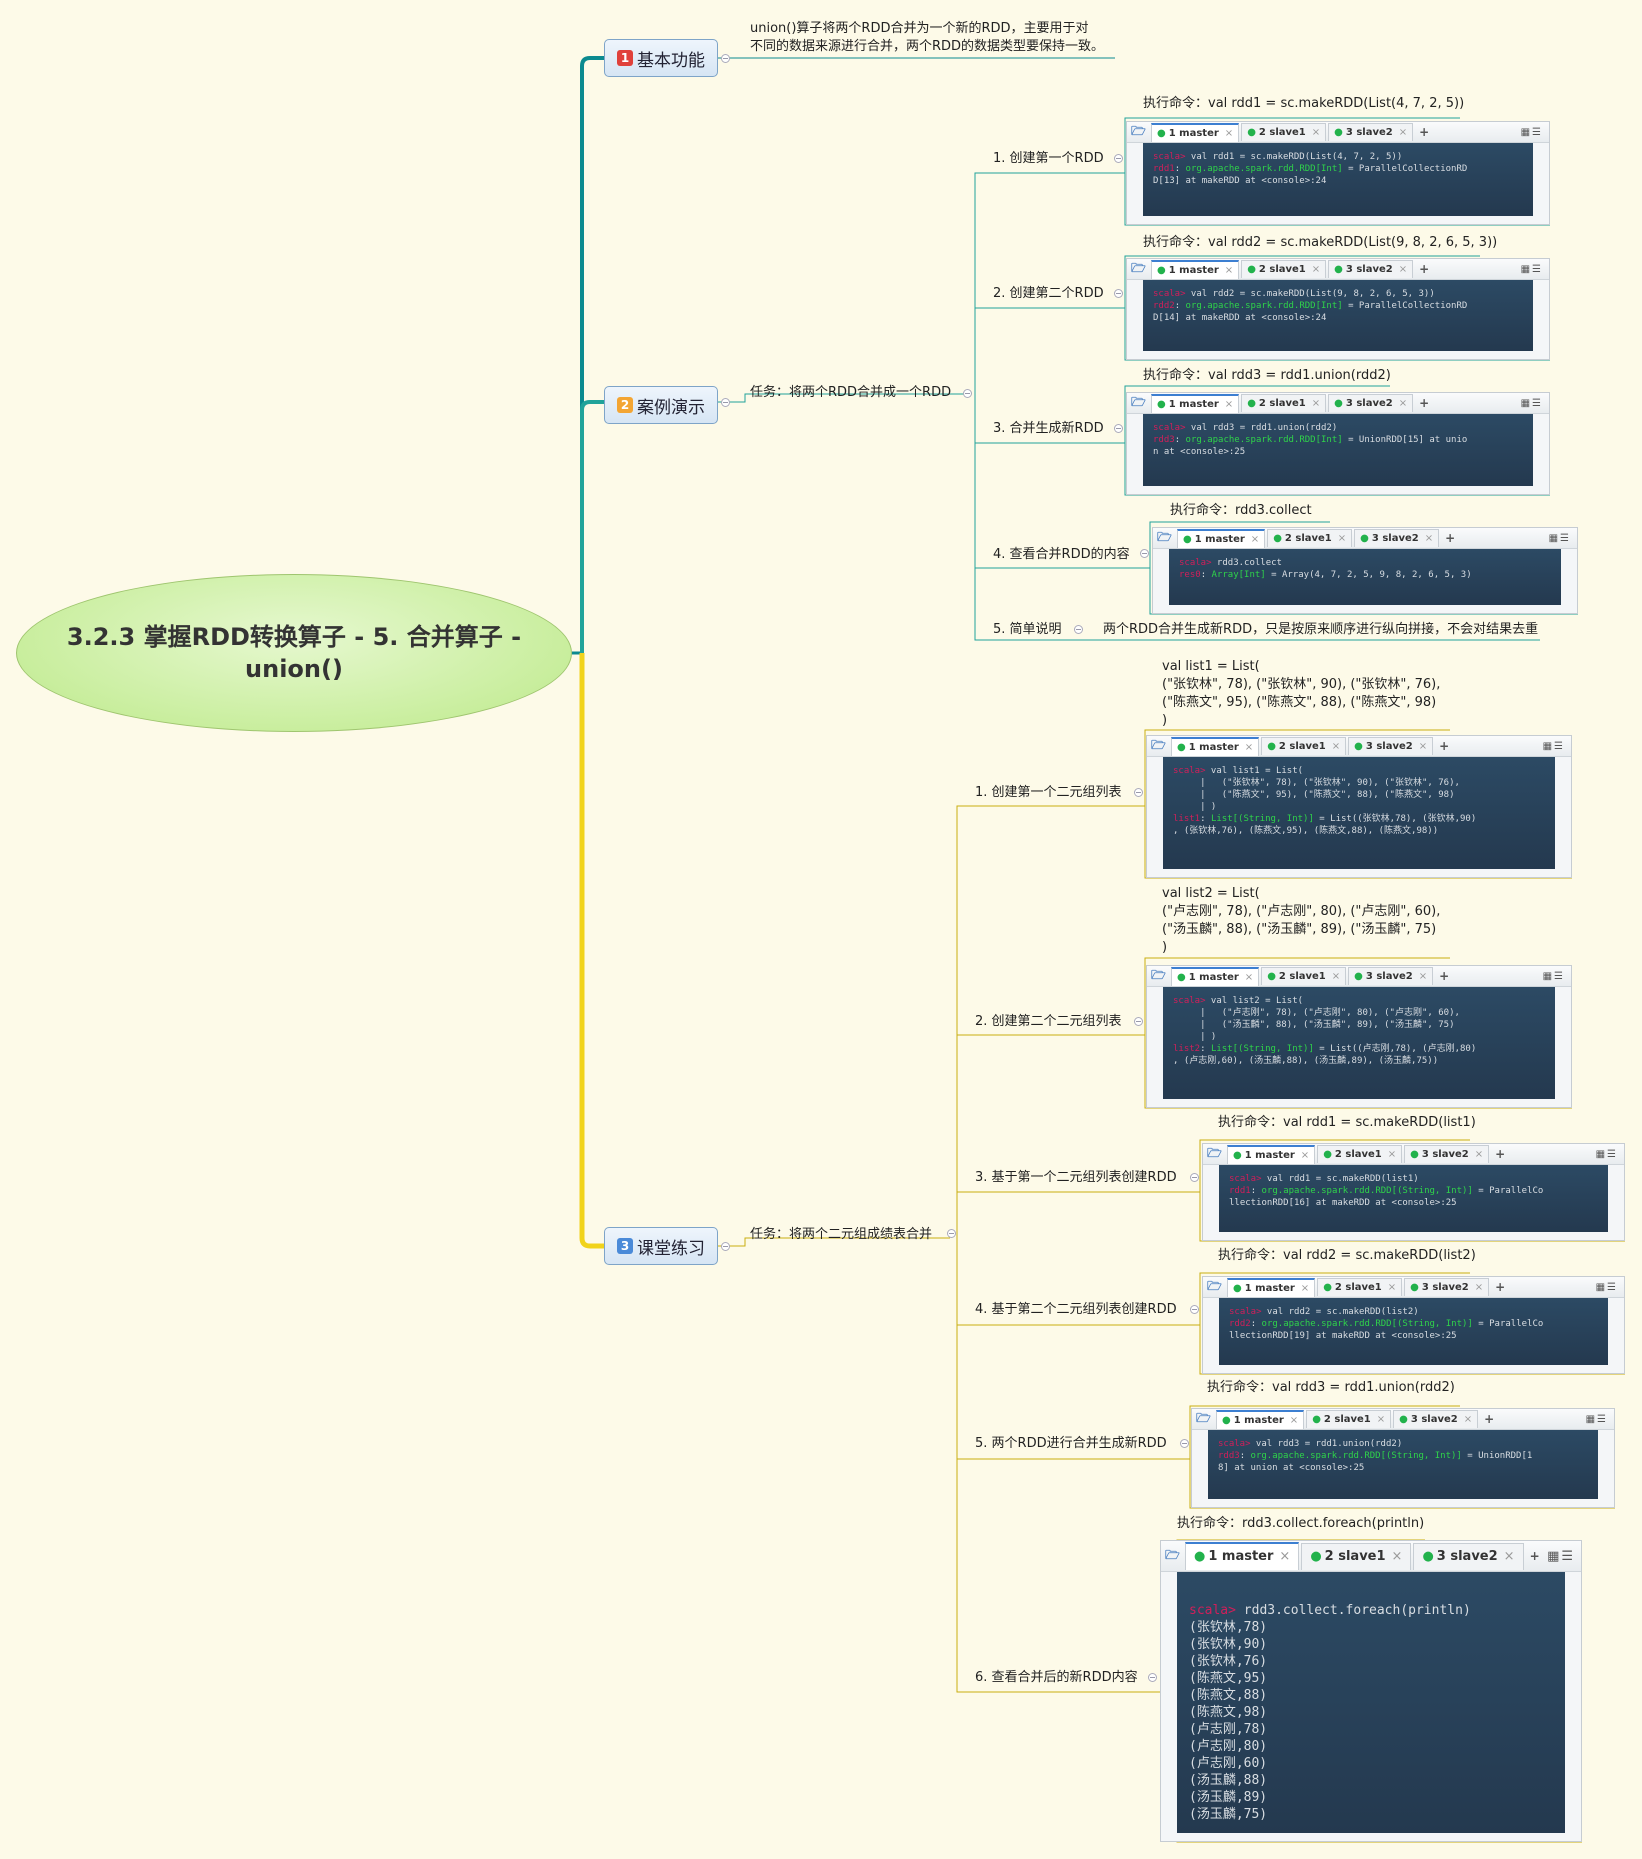 This screenshot has height=1859, width=1642. Describe the element at coordinates (661, 1246) in the screenshot. I see `topic-class-practice: 3 课堂练习` at that location.